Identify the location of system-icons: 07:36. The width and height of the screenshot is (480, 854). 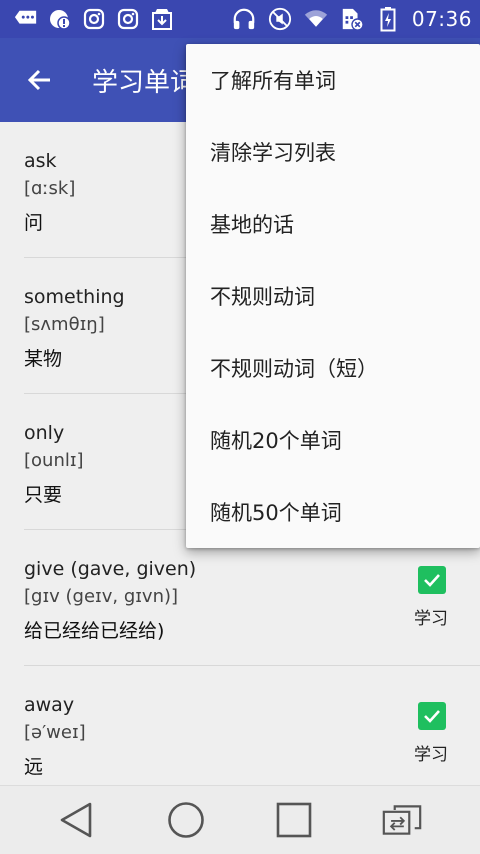
(352, 19).